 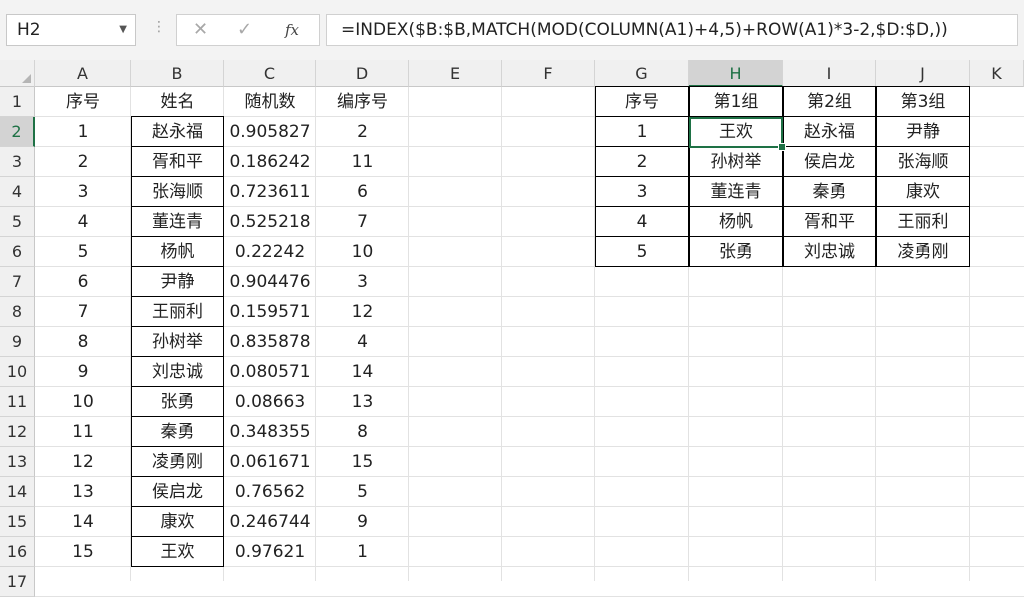 What do you see at coordinates (923, 102) in the screenshot?
I see `right-table-header-cell: 第3组` at bounding box center [923, 102].